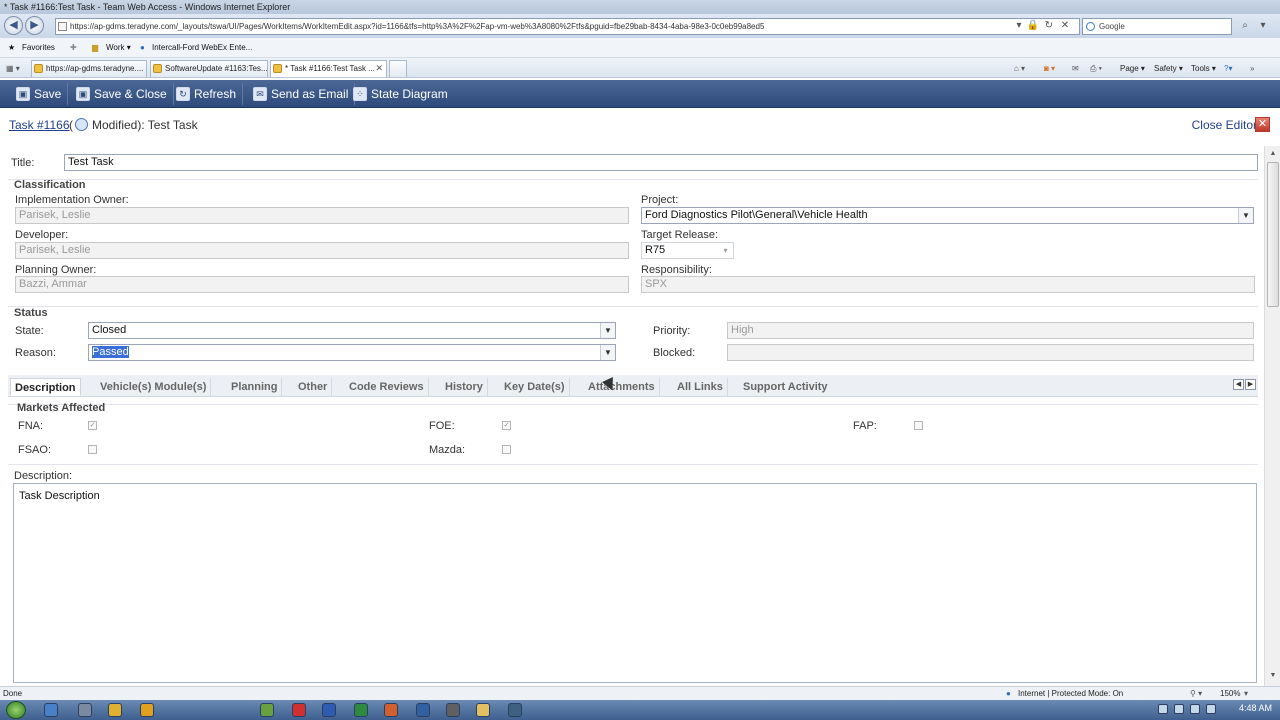 This screenshot has height=720, width=1280. What do you see at coordinates (990, 330) in the screenshot?
I see `priority-field: High` at bounding box center [990, 330].